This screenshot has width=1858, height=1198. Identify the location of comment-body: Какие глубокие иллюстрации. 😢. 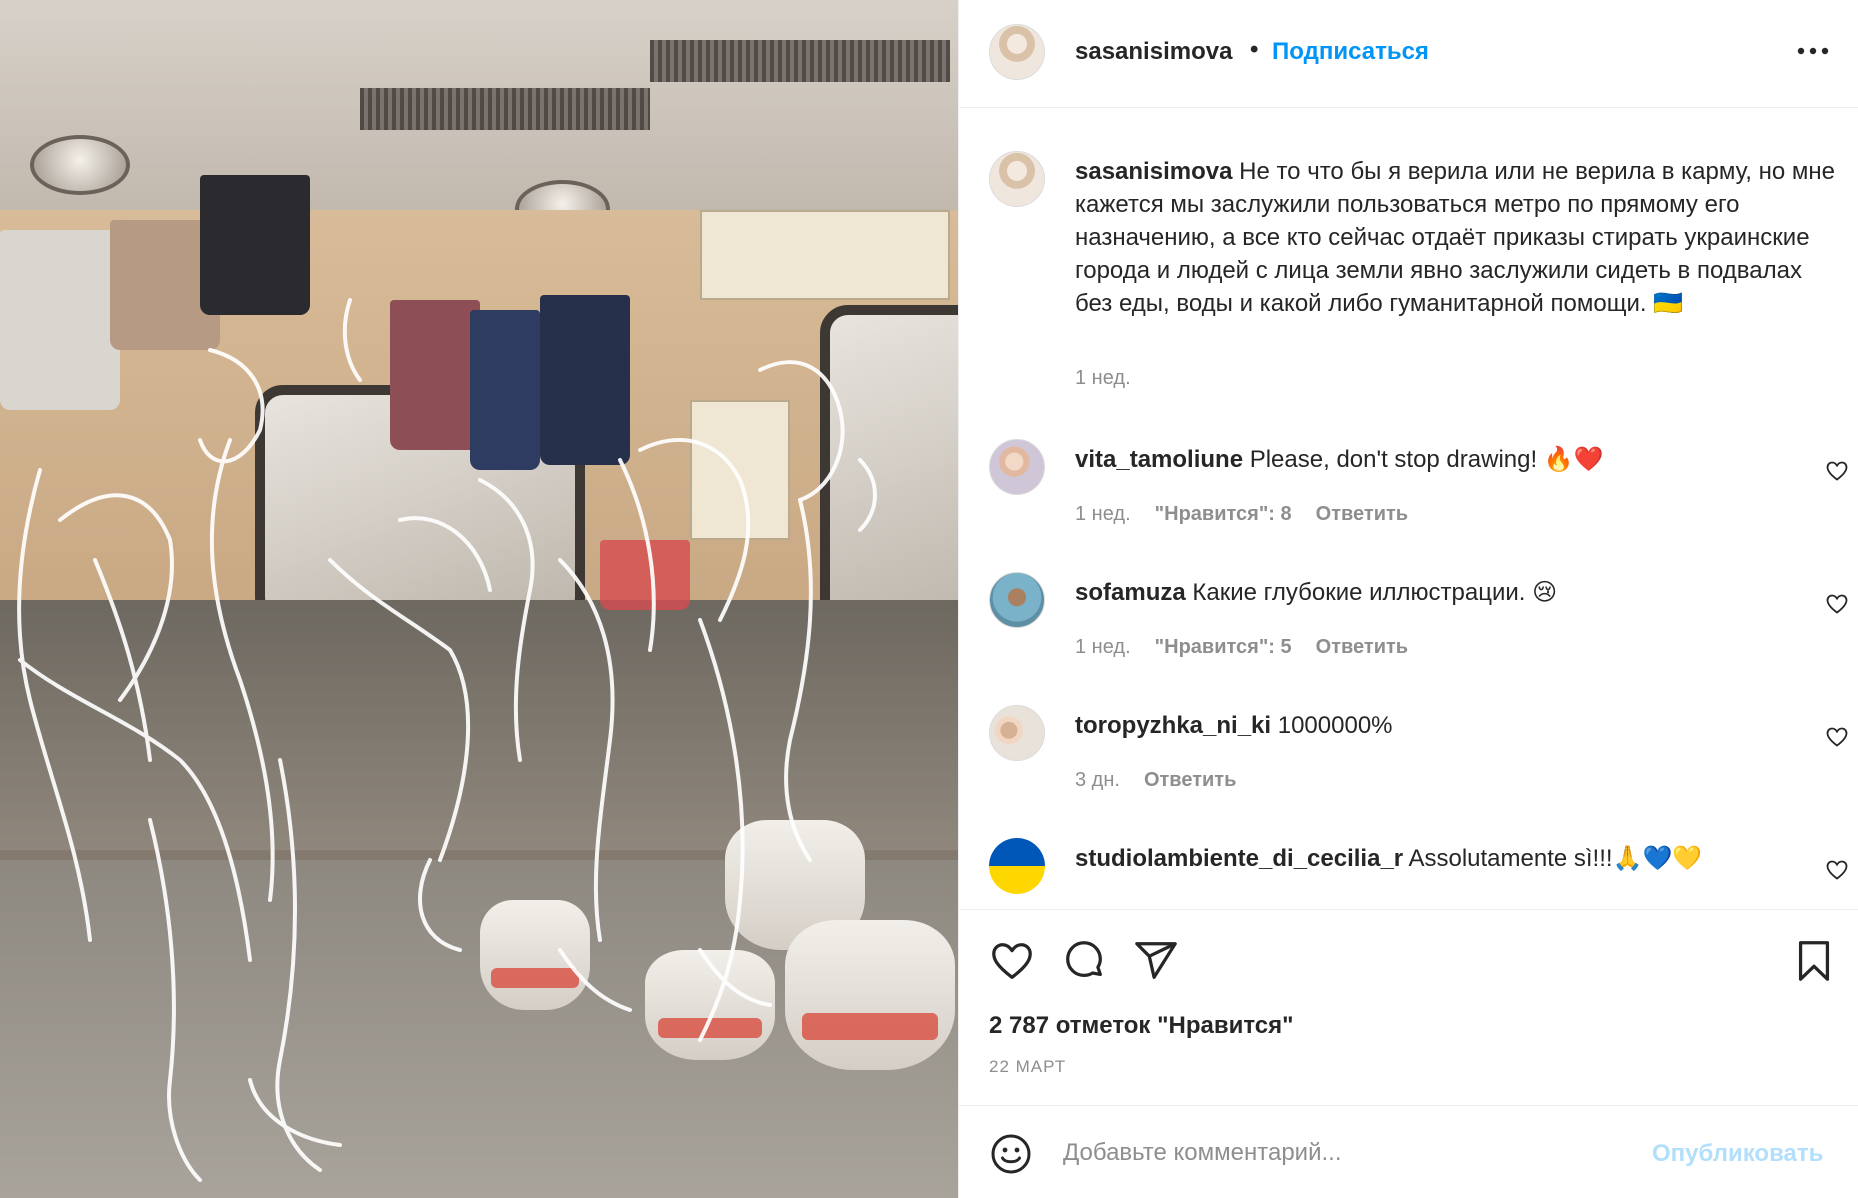
(1375, 592).